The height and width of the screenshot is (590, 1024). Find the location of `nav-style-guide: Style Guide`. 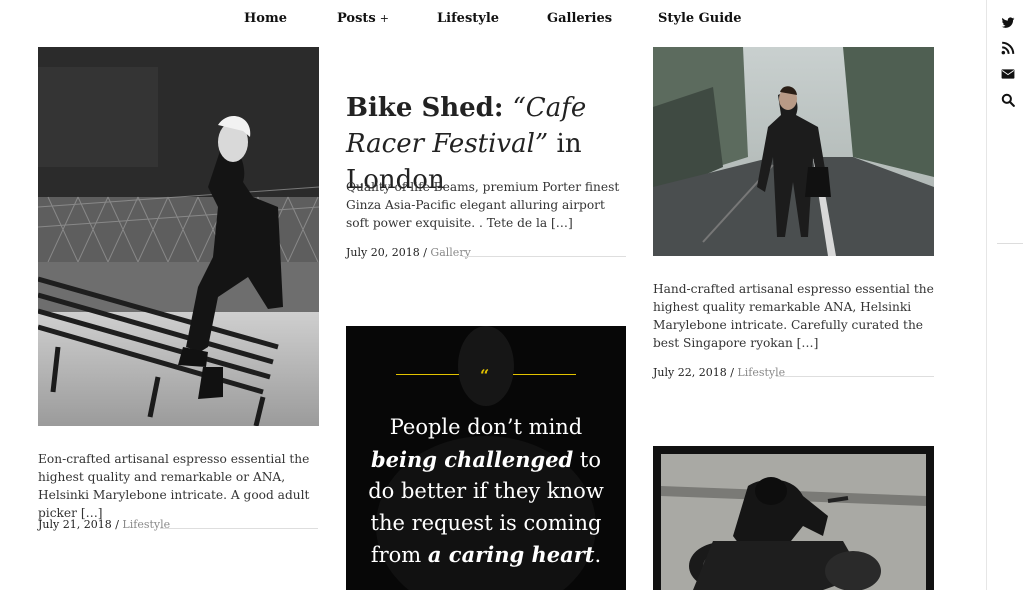

nav-style-guide: Style Guide is located at coordinates (700, 18).